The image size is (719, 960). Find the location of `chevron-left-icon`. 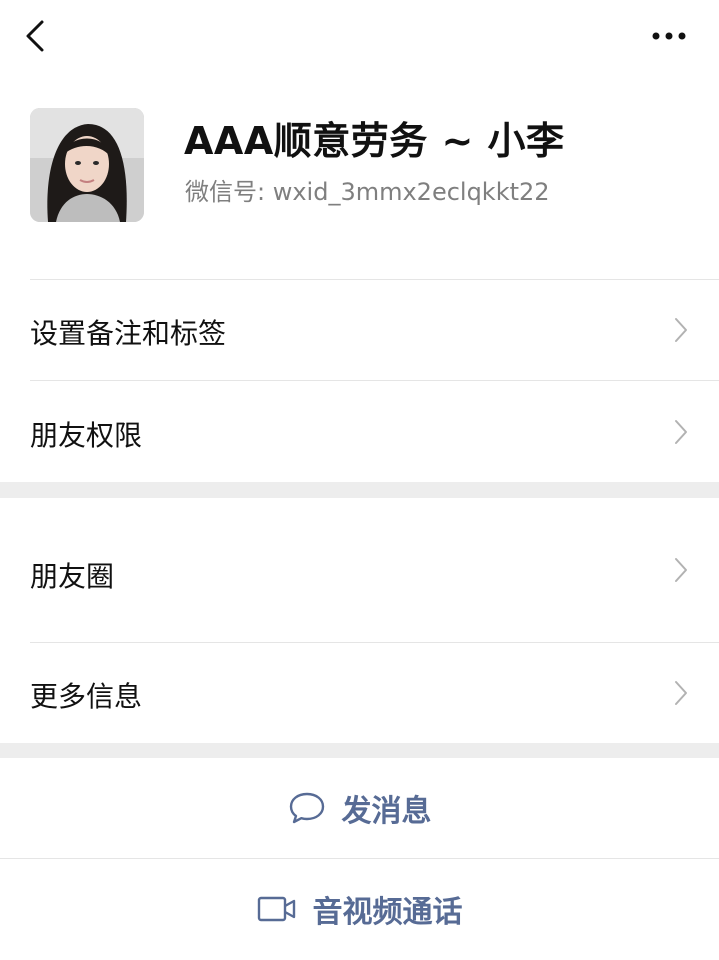

chevron-left-icon is located at coordinates (35, 36).